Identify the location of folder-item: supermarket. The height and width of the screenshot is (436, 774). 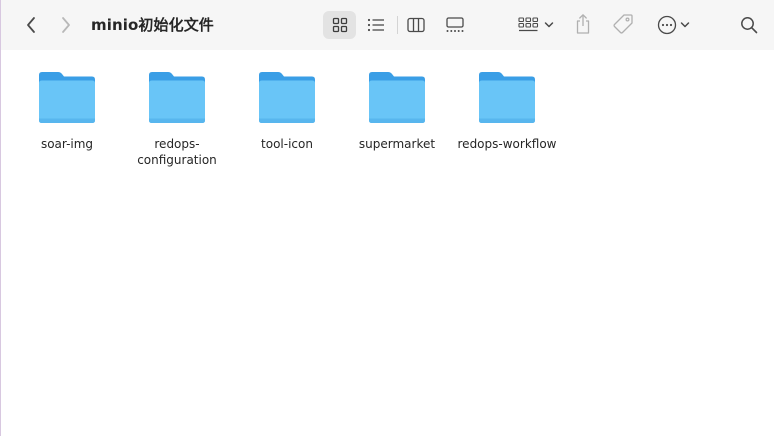
(397, 111).